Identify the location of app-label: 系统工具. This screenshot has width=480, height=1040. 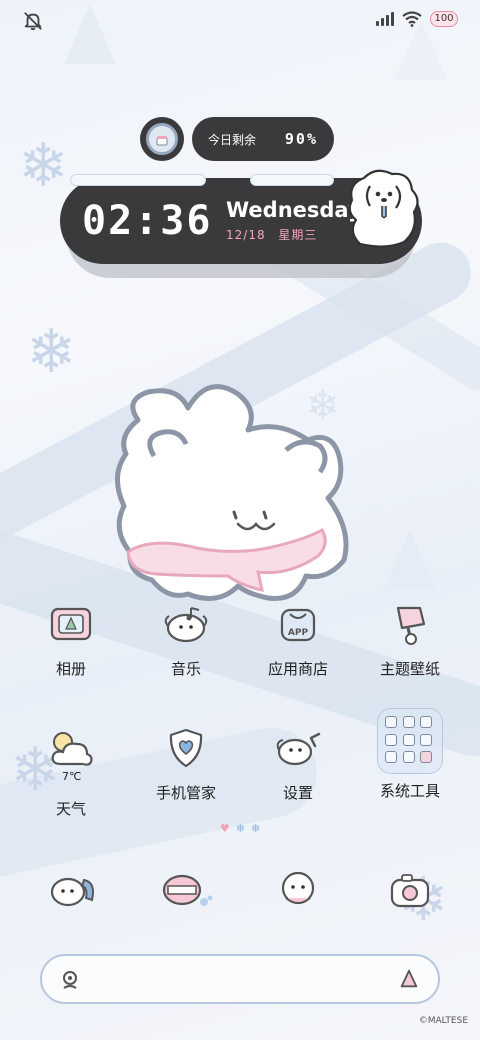
(409, 791).